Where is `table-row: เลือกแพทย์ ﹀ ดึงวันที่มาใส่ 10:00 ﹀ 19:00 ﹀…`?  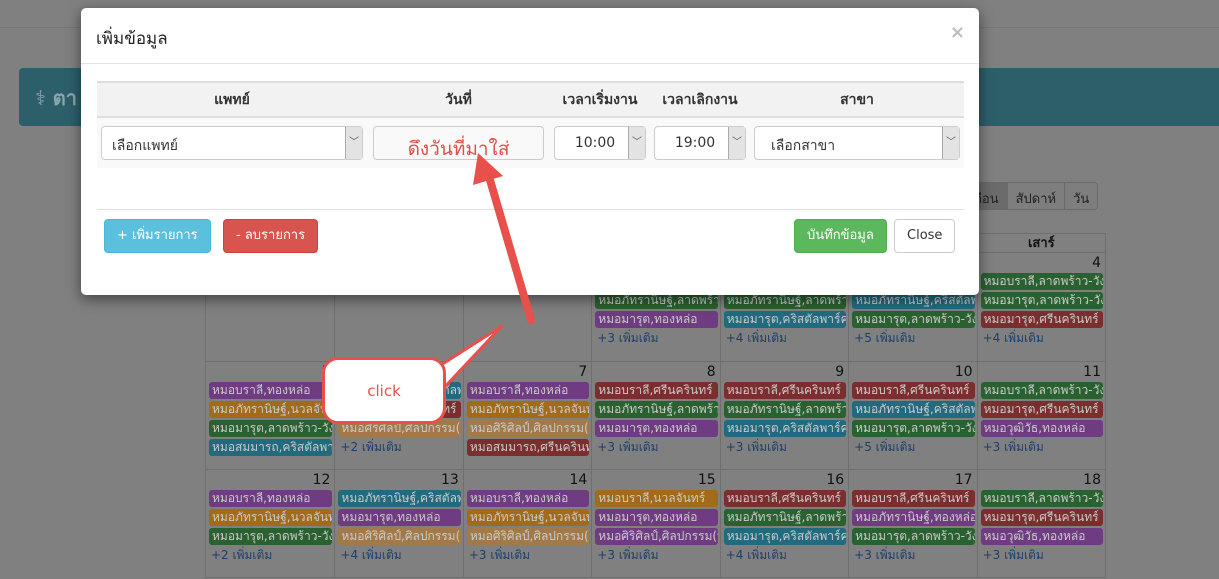 table-row: เลือกแพทย์ ﹀ ดึงวันที่มาใส่ 10:00 ﹀ 19:00 ﹀… is located at coordinates (530, 143).